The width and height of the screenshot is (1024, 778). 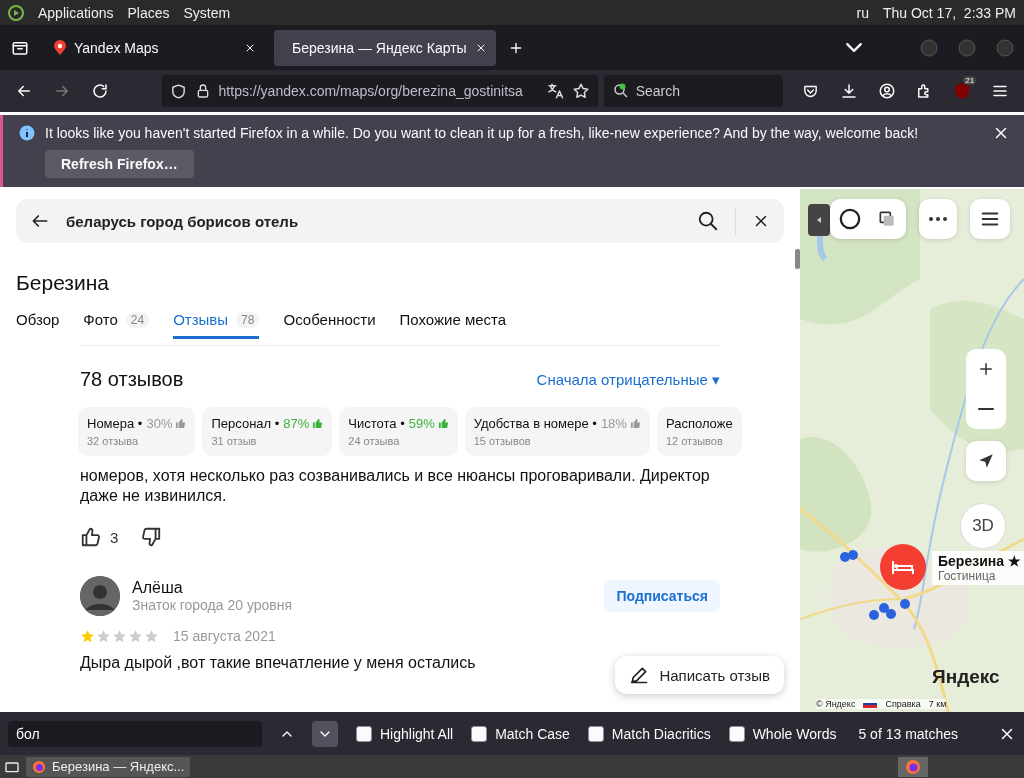 What do you see at coordinates (27, 133) in the screenshot?
I see `info-icon` at bounding box center [27, 133].